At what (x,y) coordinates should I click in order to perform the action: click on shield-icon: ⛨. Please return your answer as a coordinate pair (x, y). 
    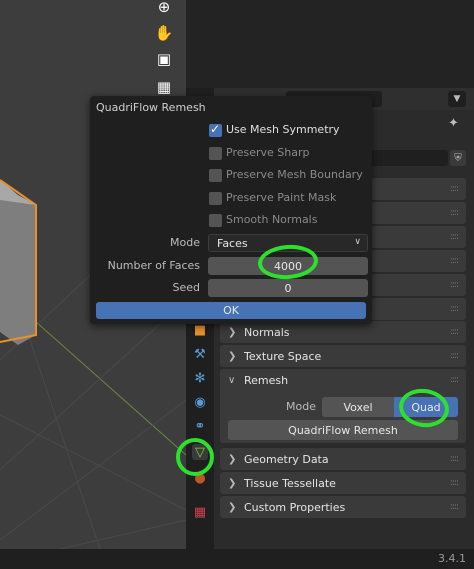
    Looking at the image, I should click on (458, 158).